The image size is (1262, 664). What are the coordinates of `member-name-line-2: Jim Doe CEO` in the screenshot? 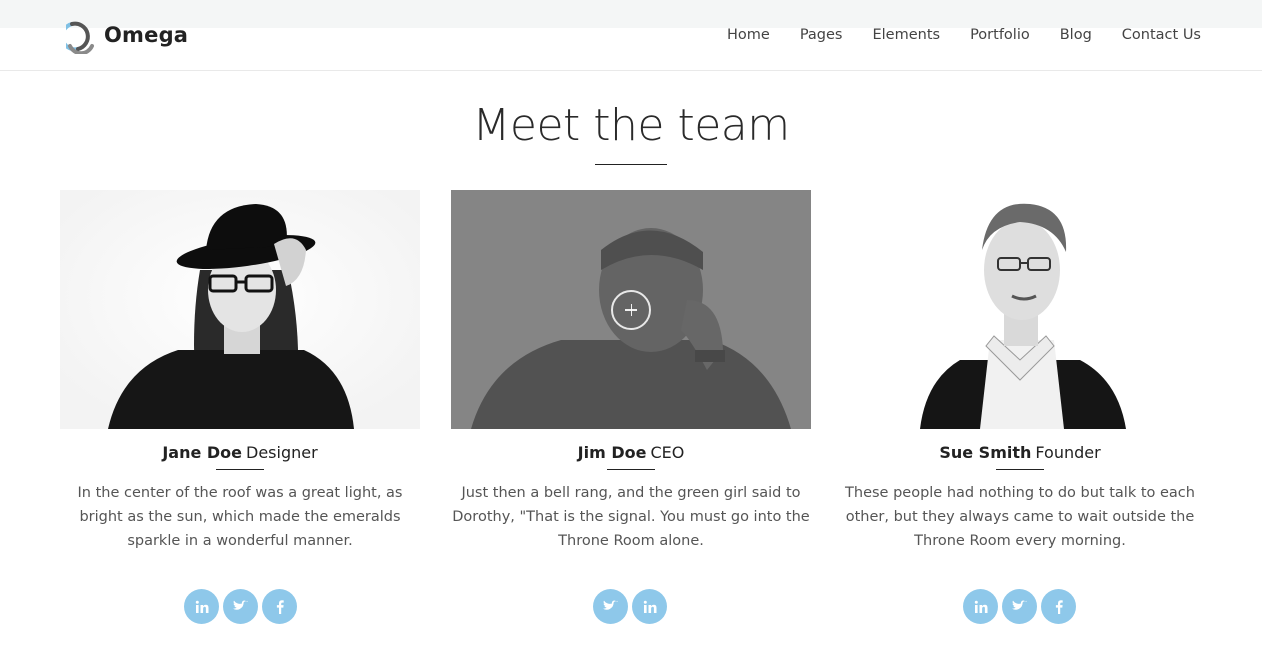 It's located at (631, 452).